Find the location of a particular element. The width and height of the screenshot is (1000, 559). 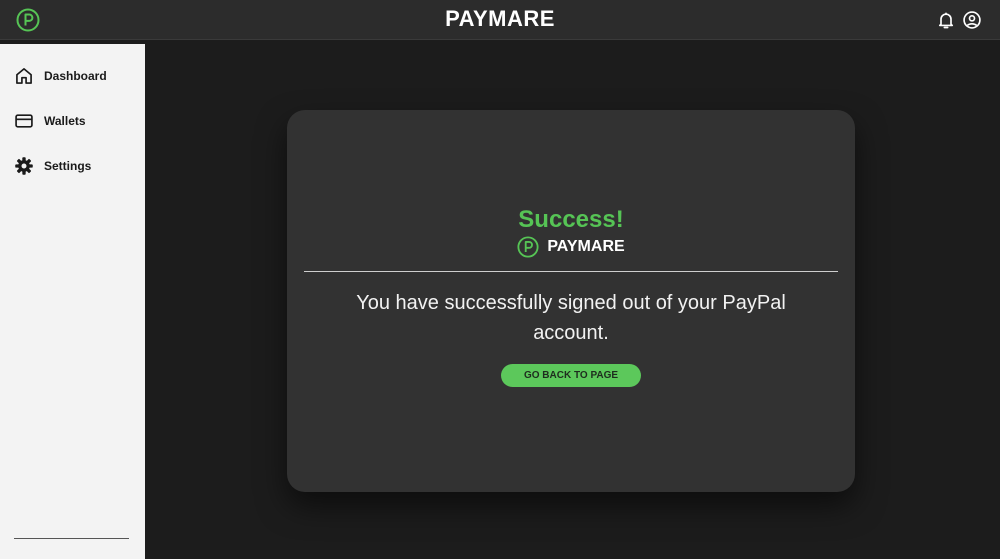

top-bar: PAYMARE is located at coordinates (500, 20).